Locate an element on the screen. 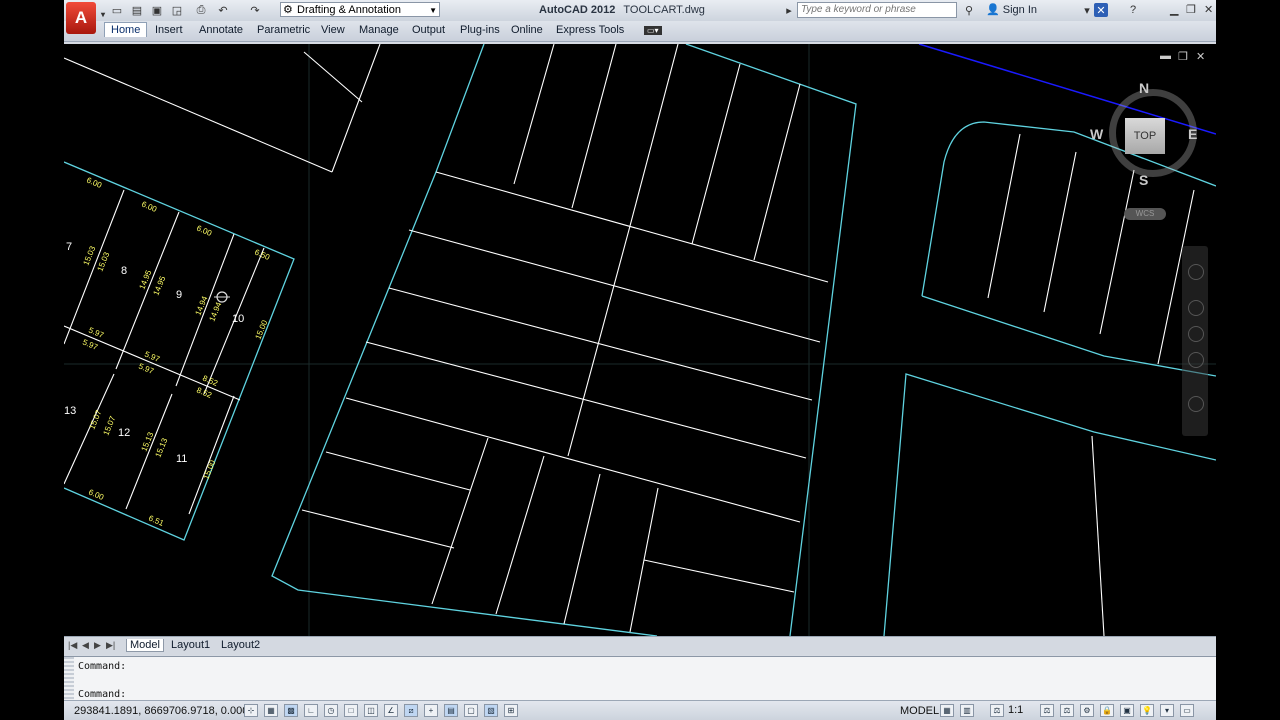 The image size is (1280, 720). command-window: Command: Command: is located at coordinates (640, 678).